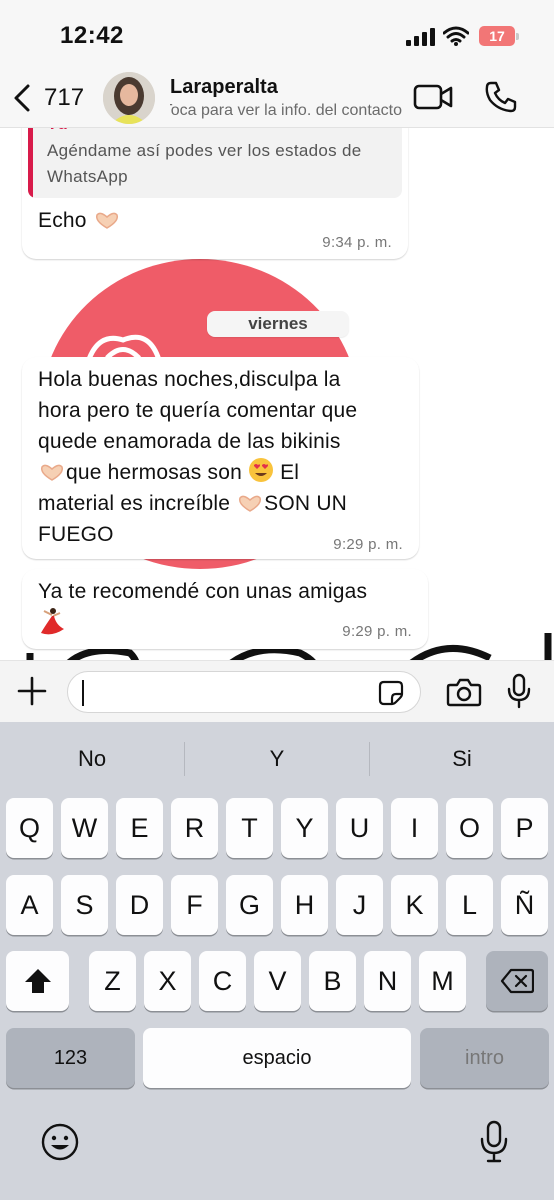 Image resolution: width=554 pixels, height=1200 pixels. Describe the element at coordinates (359, 828) in the screenshot. I see `key-u: U` at that location.